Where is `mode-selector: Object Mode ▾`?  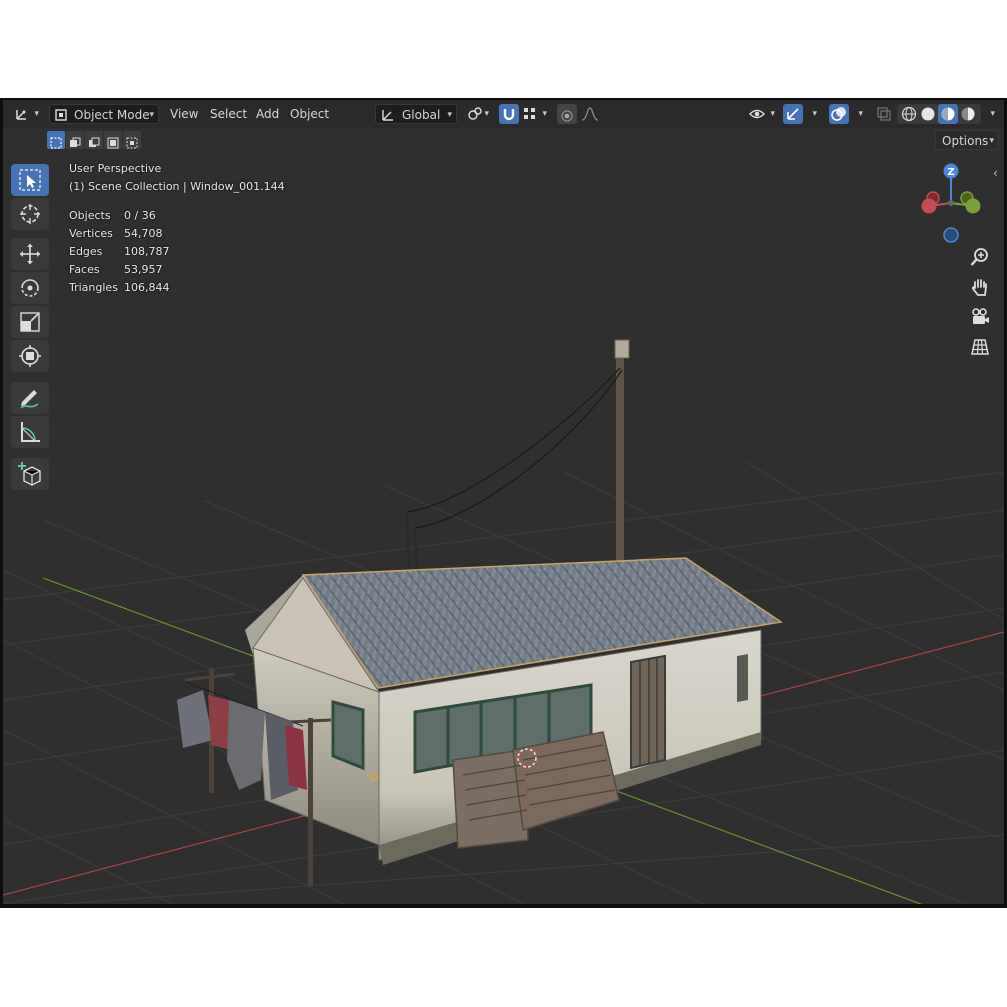
mode-selector: Object Mode ▾ is located at coordinates (104, 114).